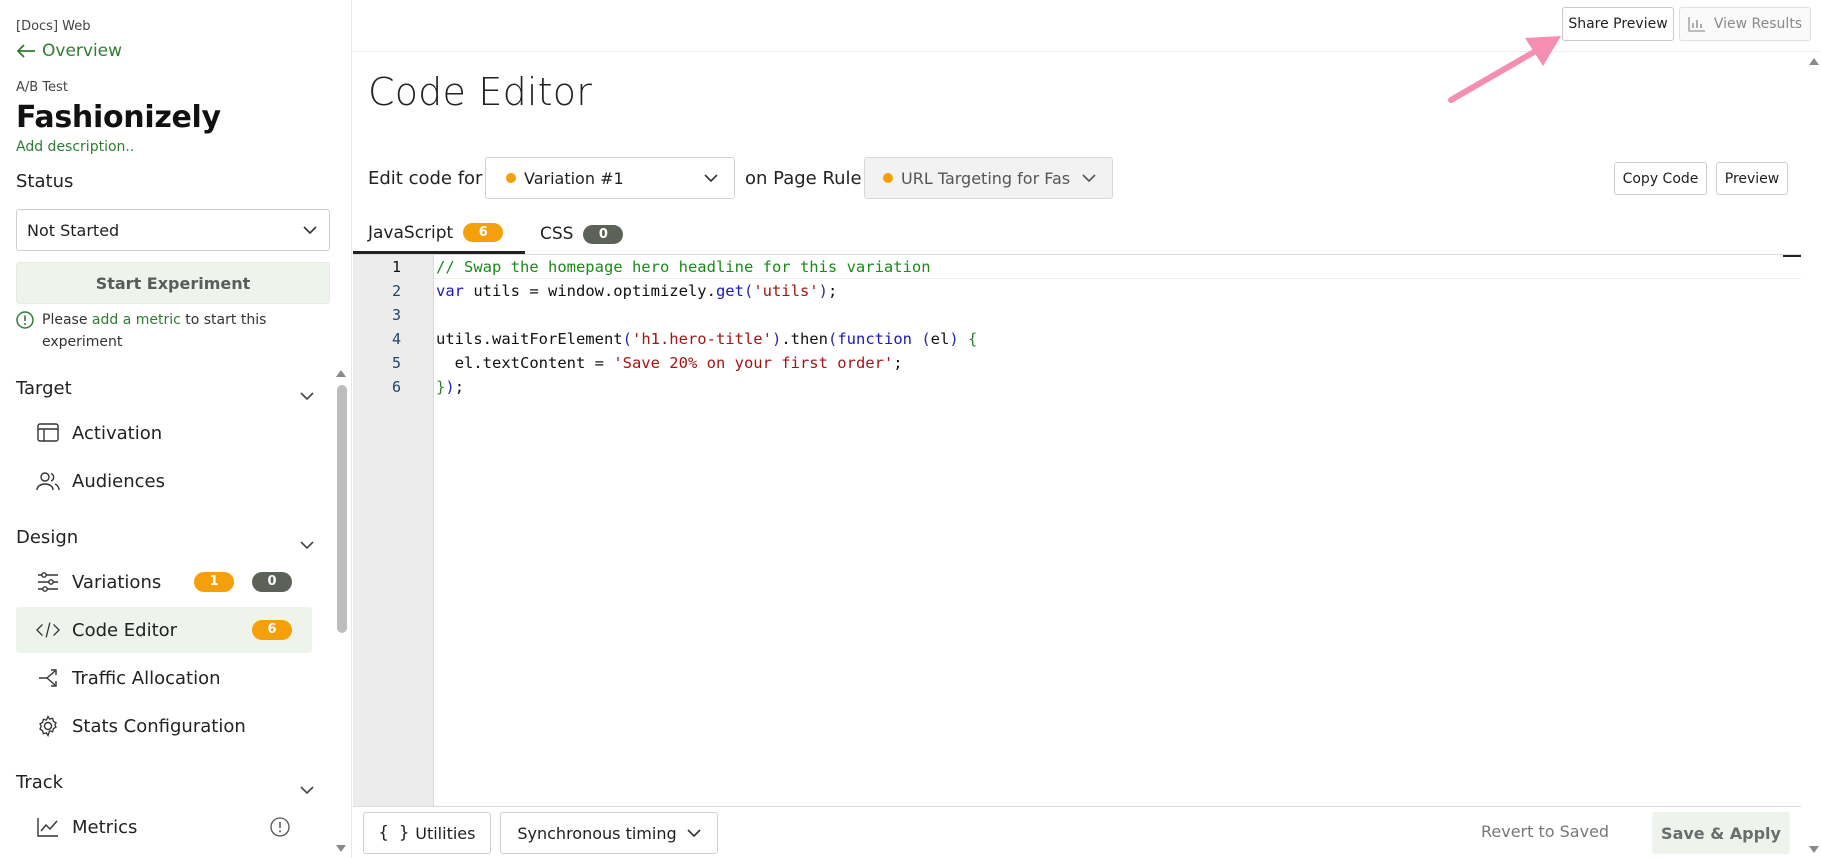 The image size is (1821, 858). Describe the element at coordinates (450, 387) in the screenshot. I see `code-line: });` at that location.